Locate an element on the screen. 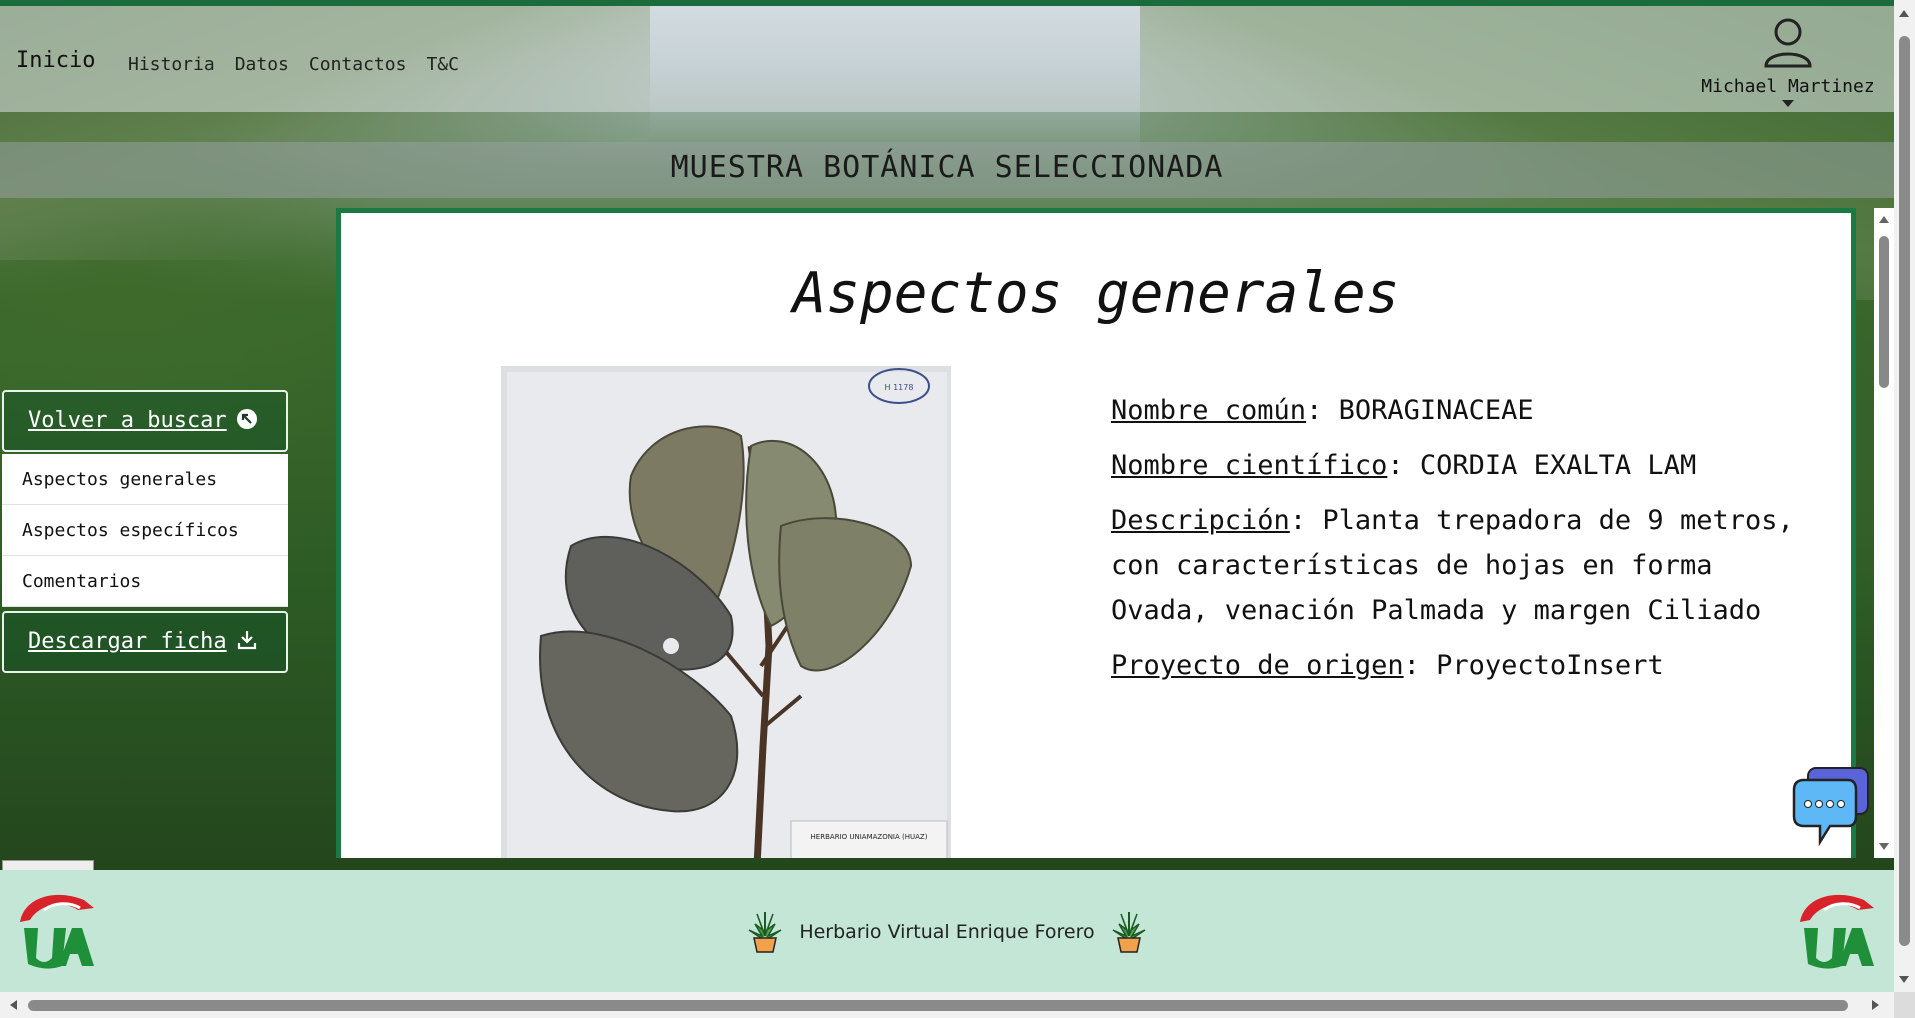  chat-bubbles-icon is located at coordinates (1831, 805).